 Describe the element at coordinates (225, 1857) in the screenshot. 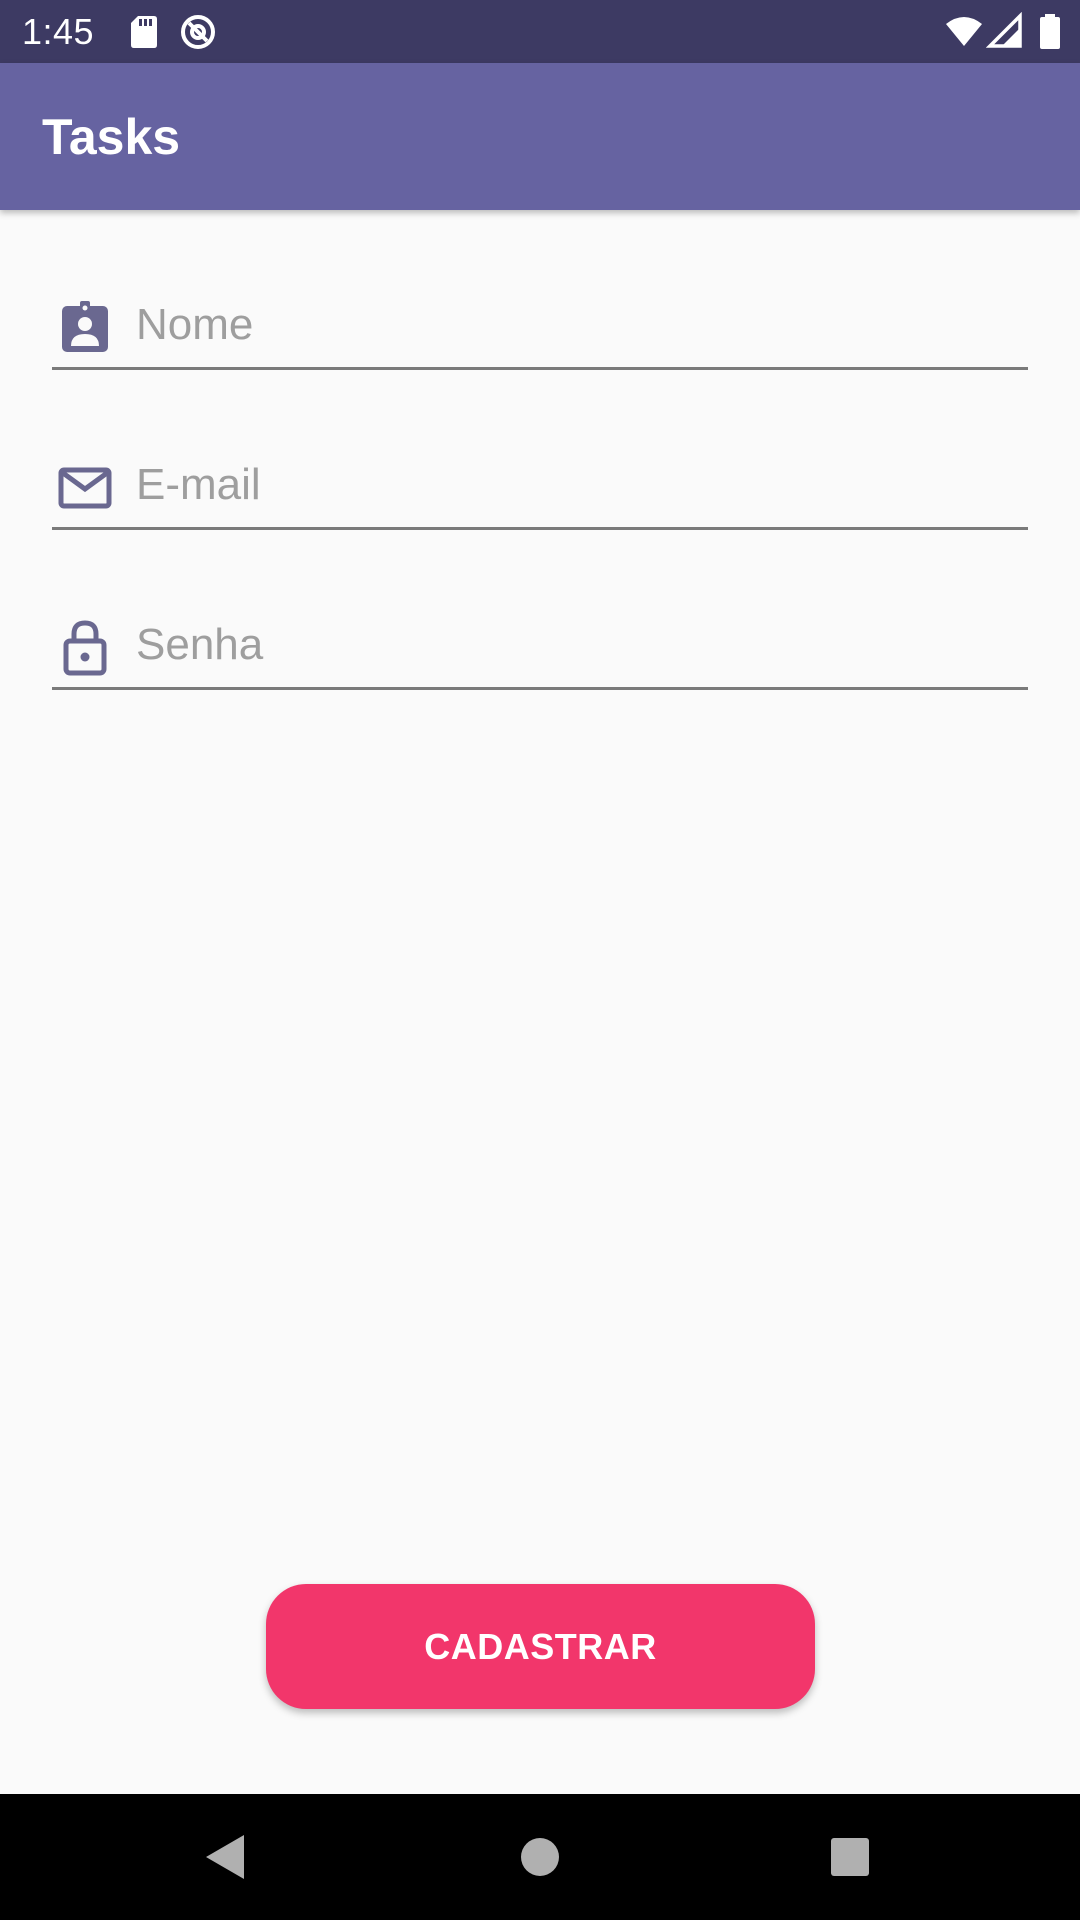

I see `back-icon` at that location.